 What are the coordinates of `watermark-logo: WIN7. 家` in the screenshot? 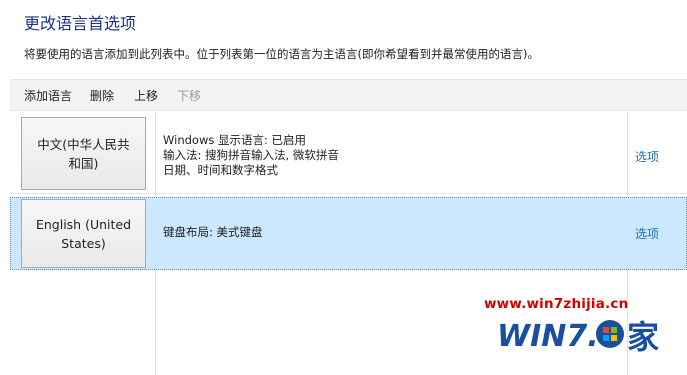 It's located at (578, 337).